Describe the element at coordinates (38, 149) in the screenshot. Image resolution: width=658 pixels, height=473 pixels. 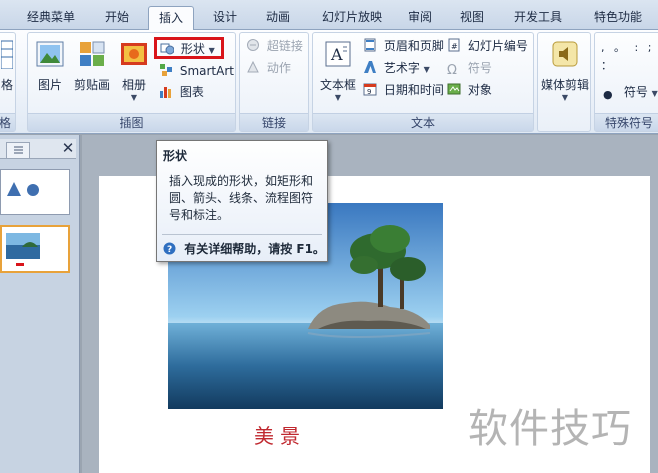
I see `panel-tab-strip: ✕` at that location.